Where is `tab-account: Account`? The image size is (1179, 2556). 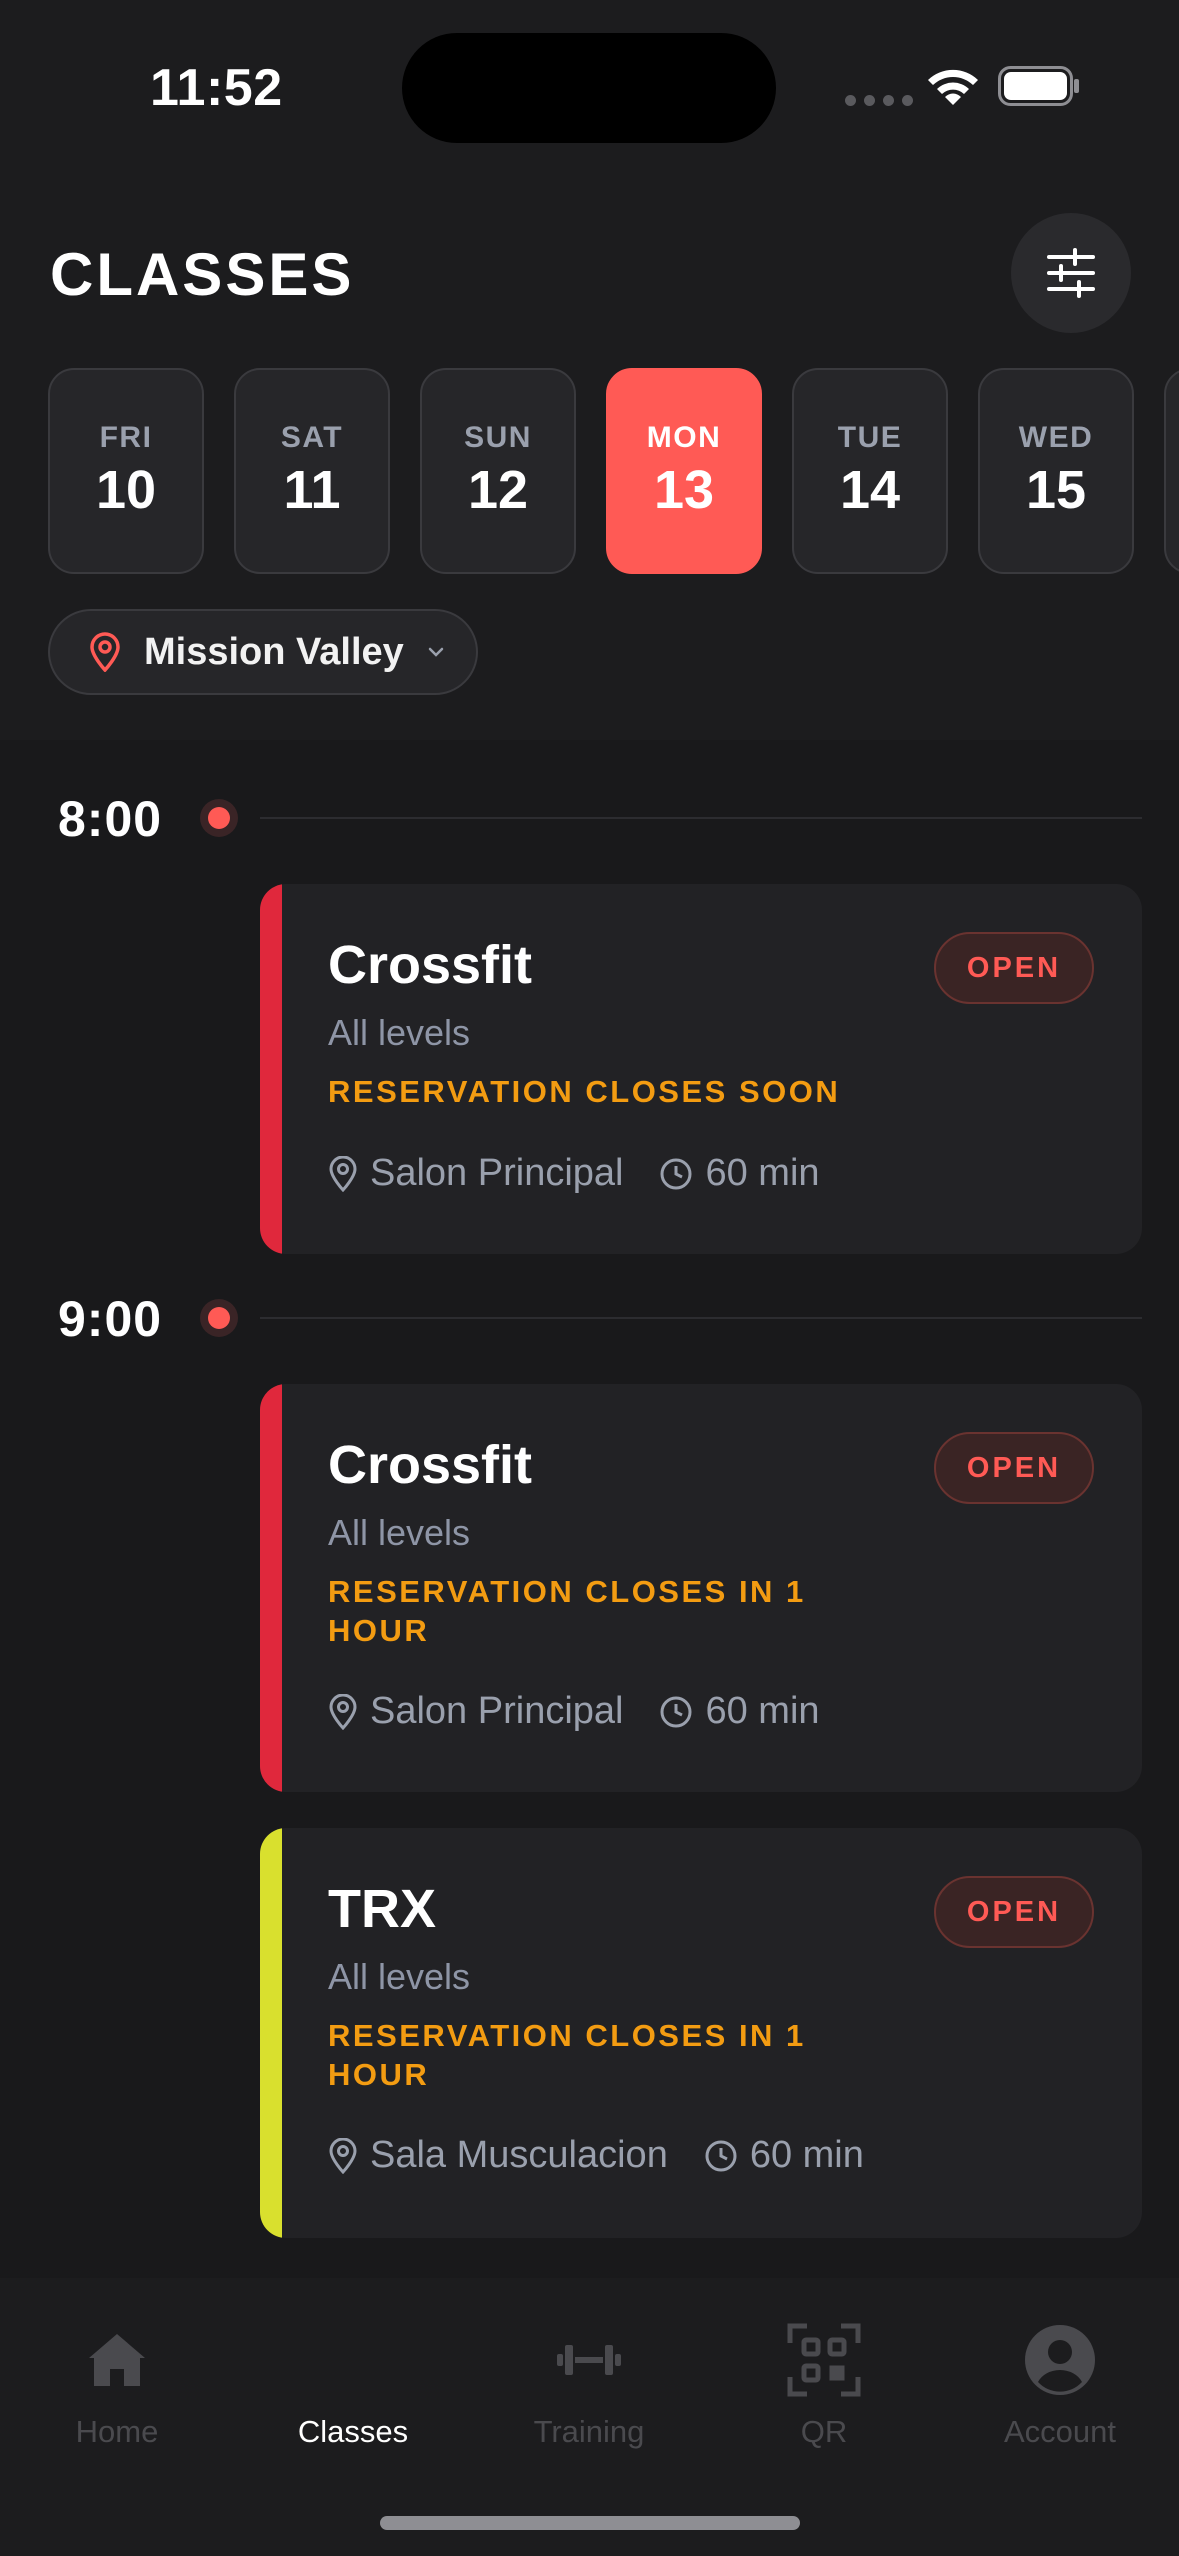
tab-account: Account is located at coordinates (1060, 2385).